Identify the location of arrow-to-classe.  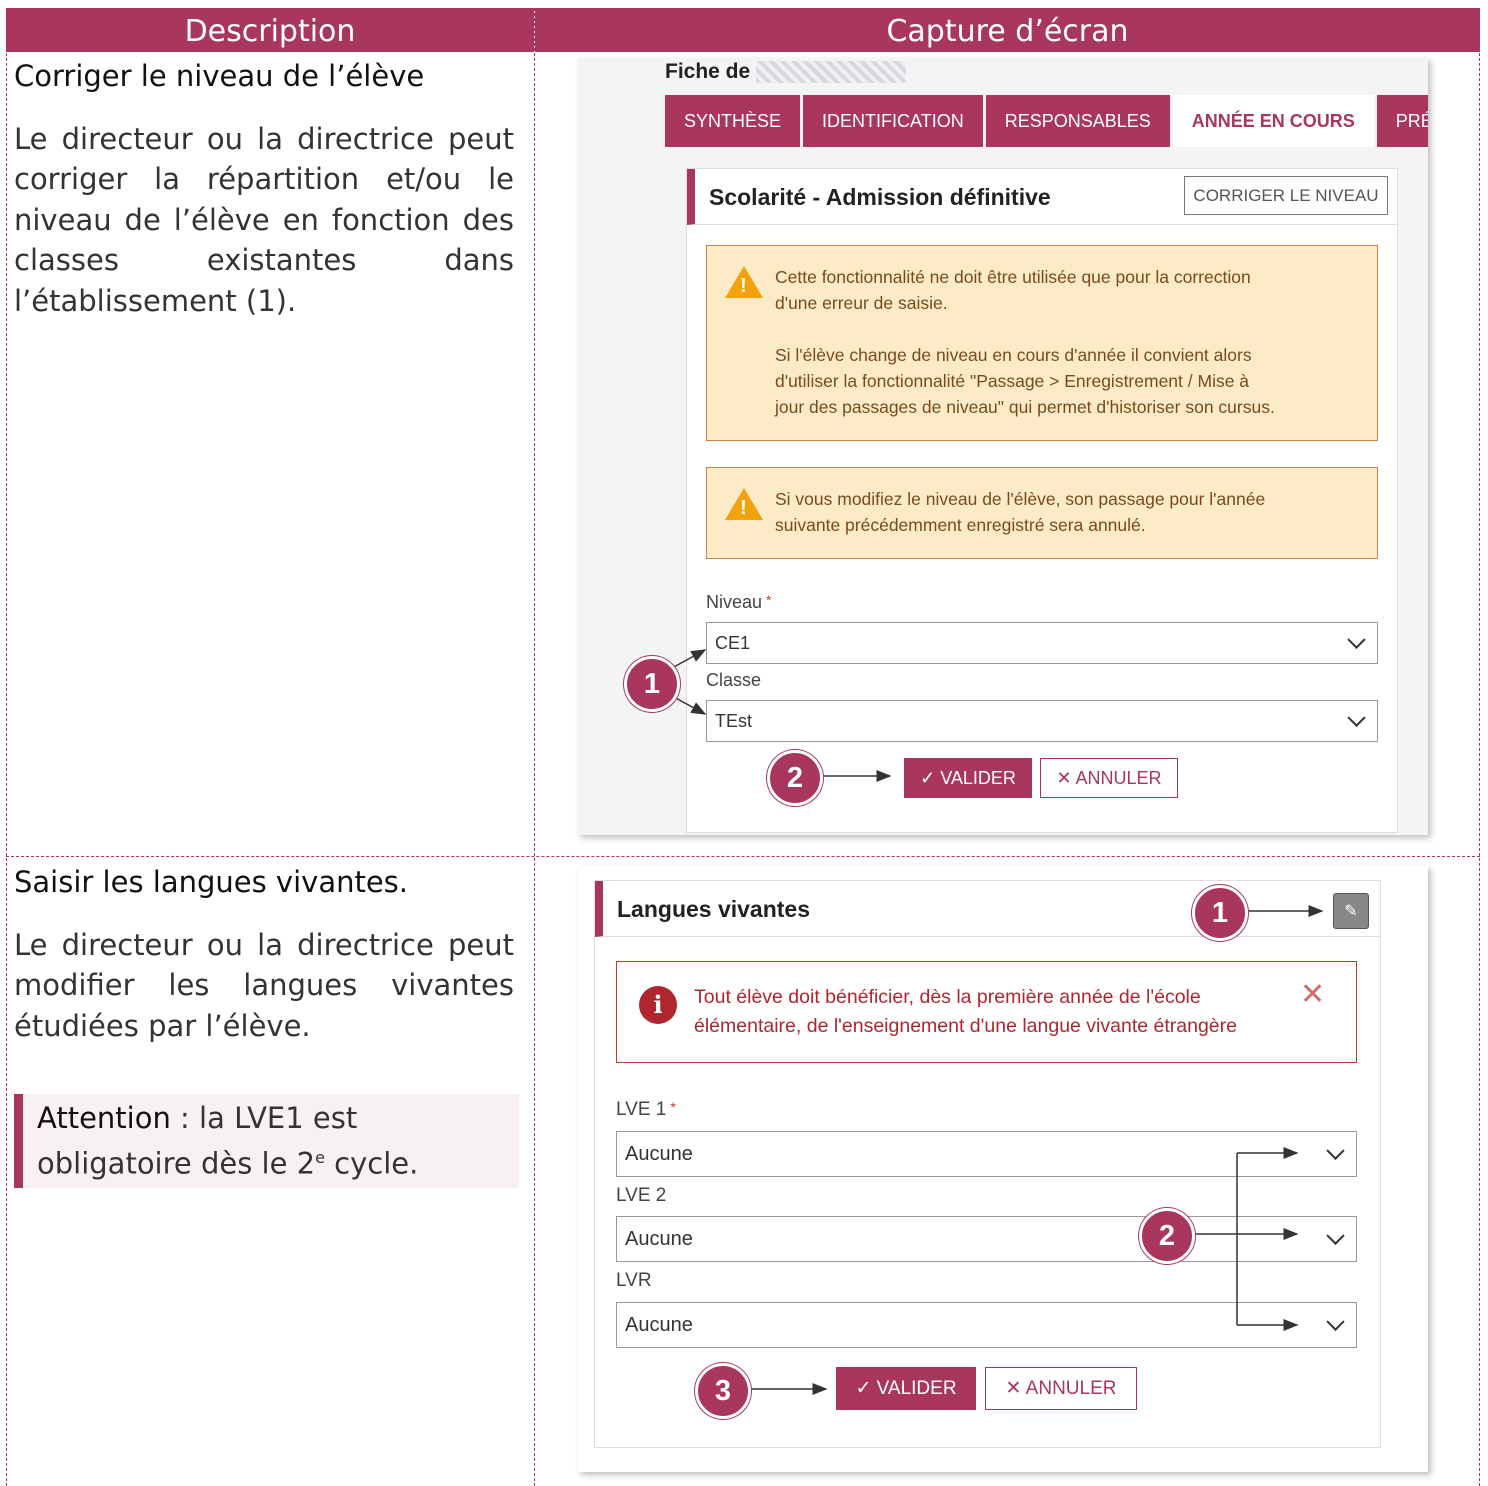
(689, 705).